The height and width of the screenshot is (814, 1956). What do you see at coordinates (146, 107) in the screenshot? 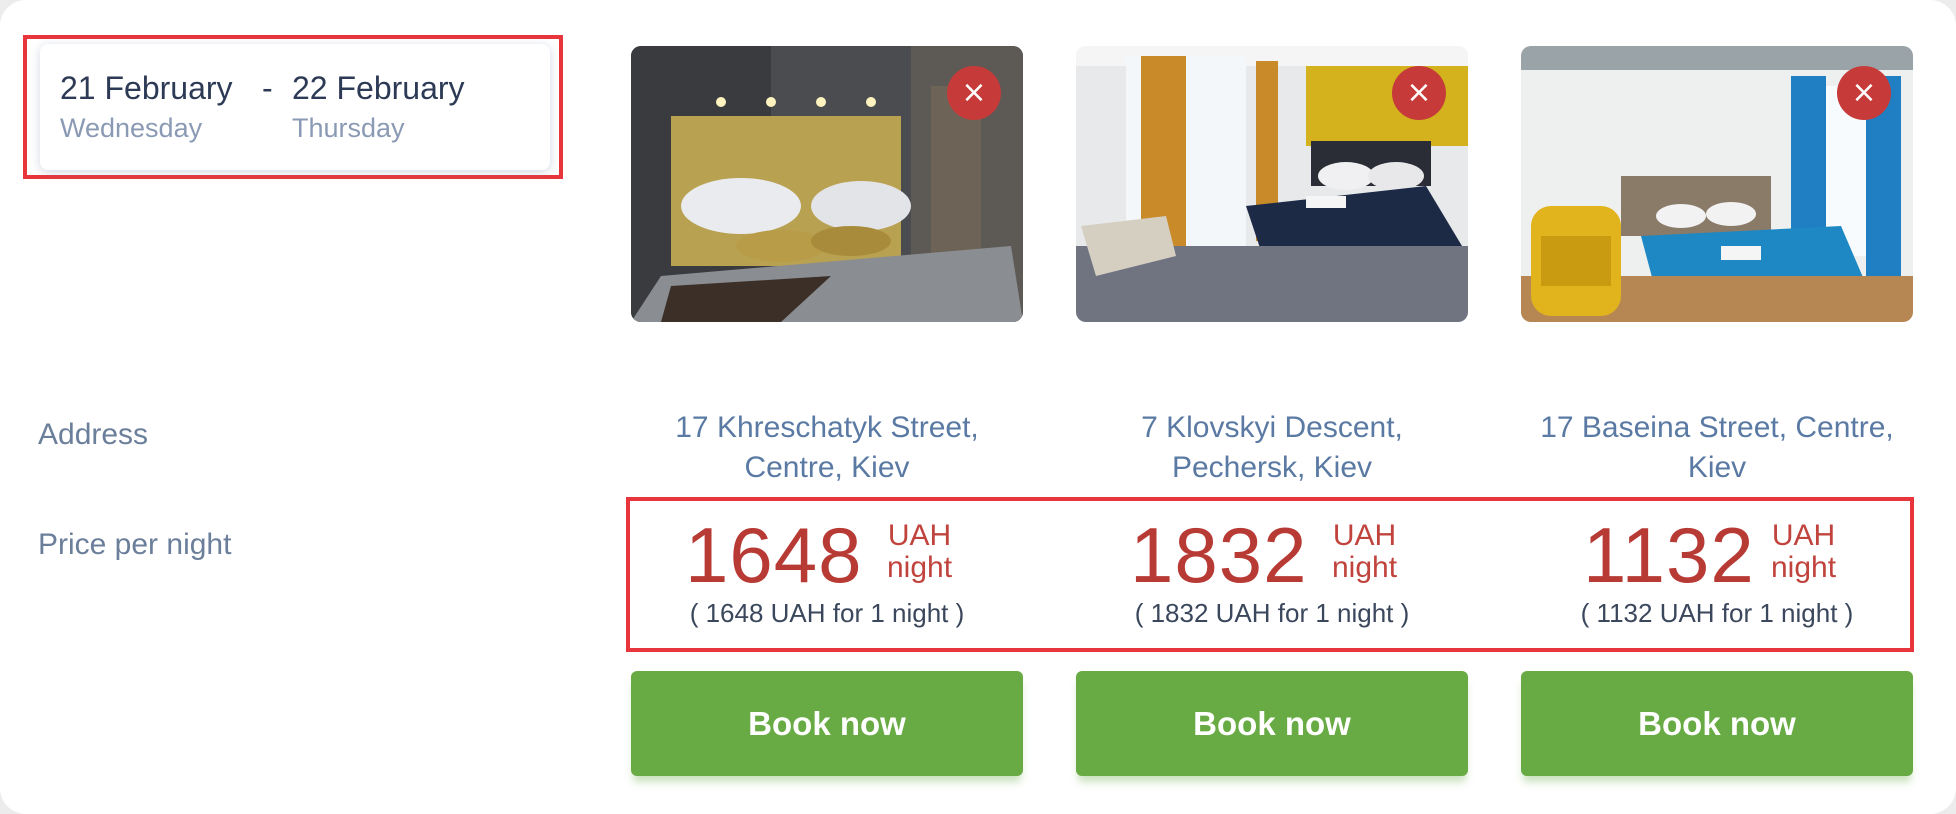
I see `check-in-date: 21 February Wednesday` at bounding box center [146, 107].